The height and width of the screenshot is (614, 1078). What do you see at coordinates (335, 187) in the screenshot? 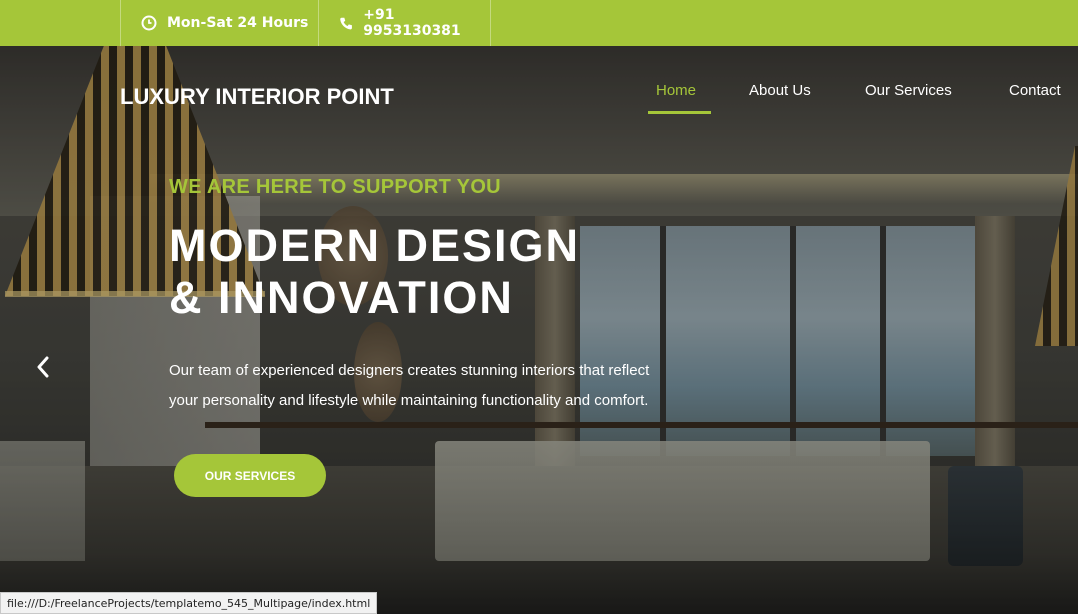
I see `hero-kicker: WE ARE HERE TO SUPPORT YOU` at bounding box center [335, 187].